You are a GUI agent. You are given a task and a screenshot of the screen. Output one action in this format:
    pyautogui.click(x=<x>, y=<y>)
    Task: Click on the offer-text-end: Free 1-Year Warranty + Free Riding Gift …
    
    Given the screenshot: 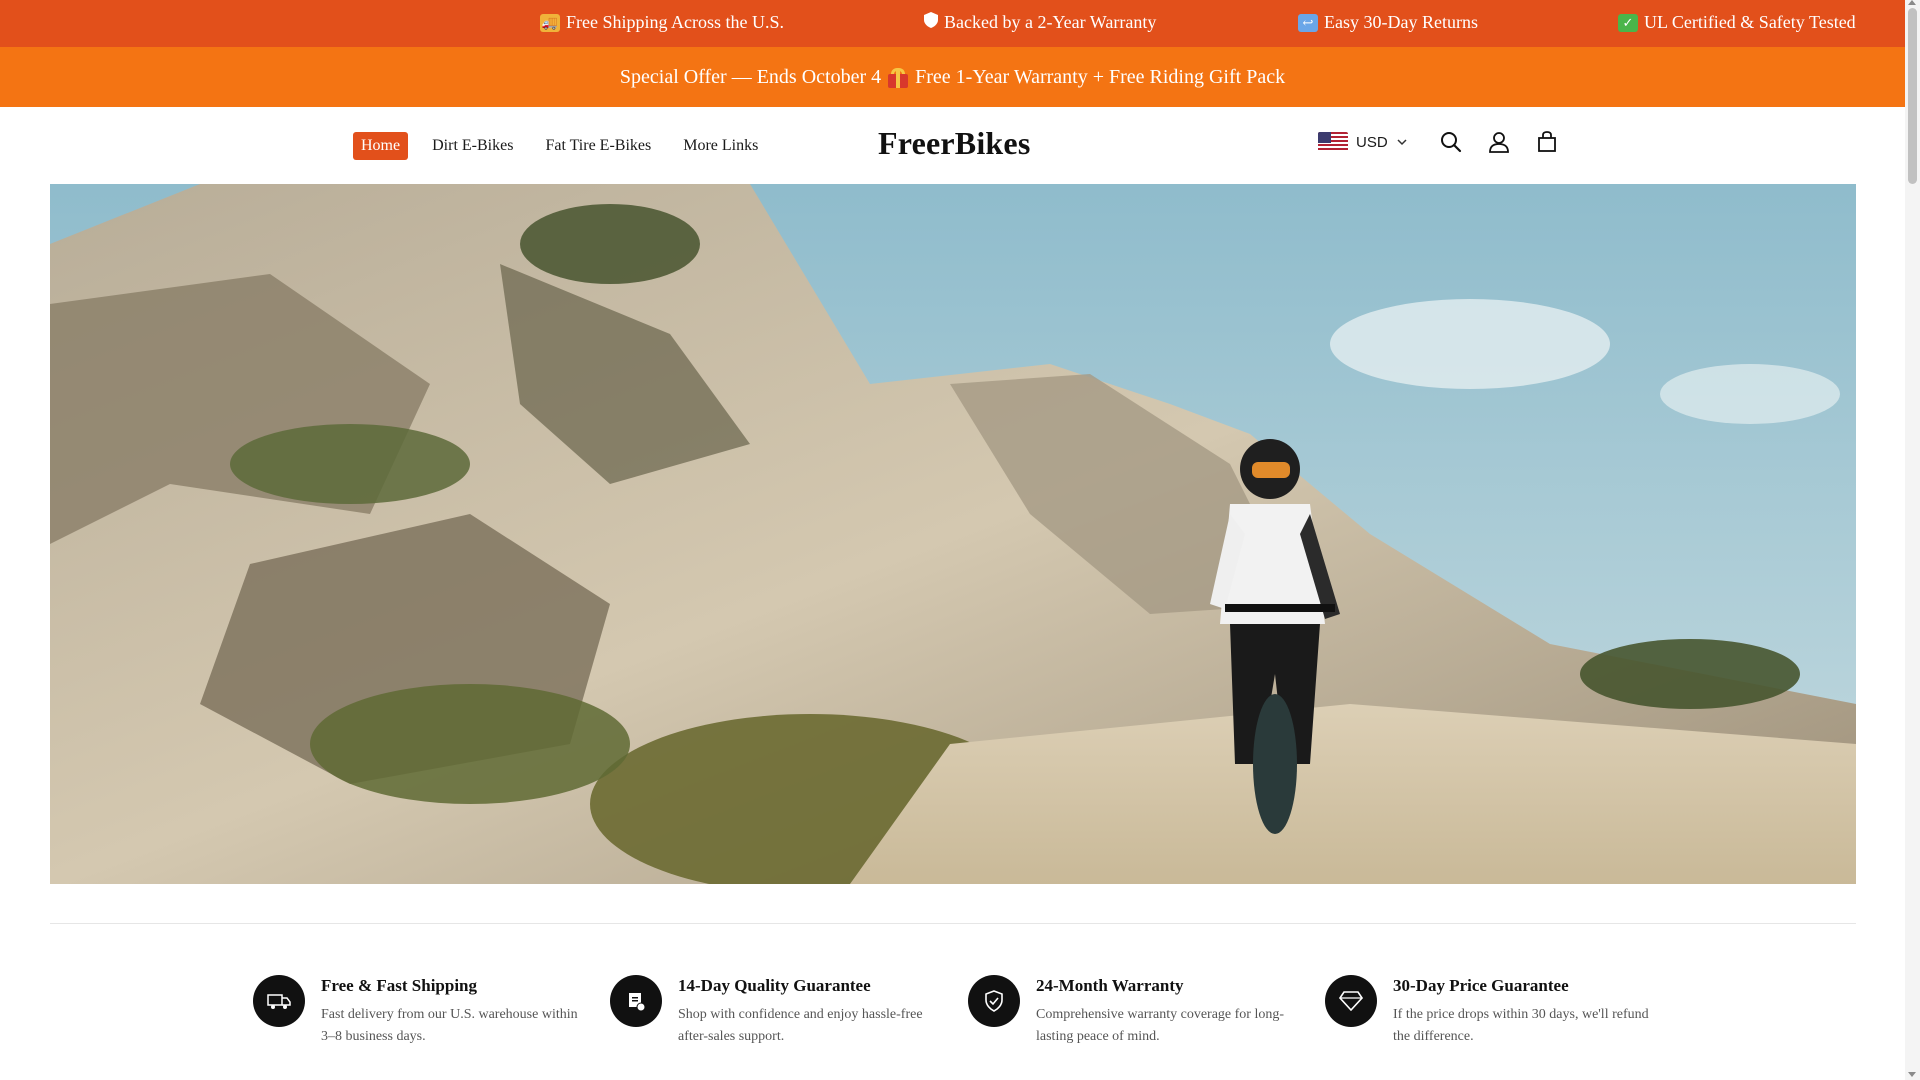 What is the action you would take?
    pyautogui.click(x=1100, y=76)
    